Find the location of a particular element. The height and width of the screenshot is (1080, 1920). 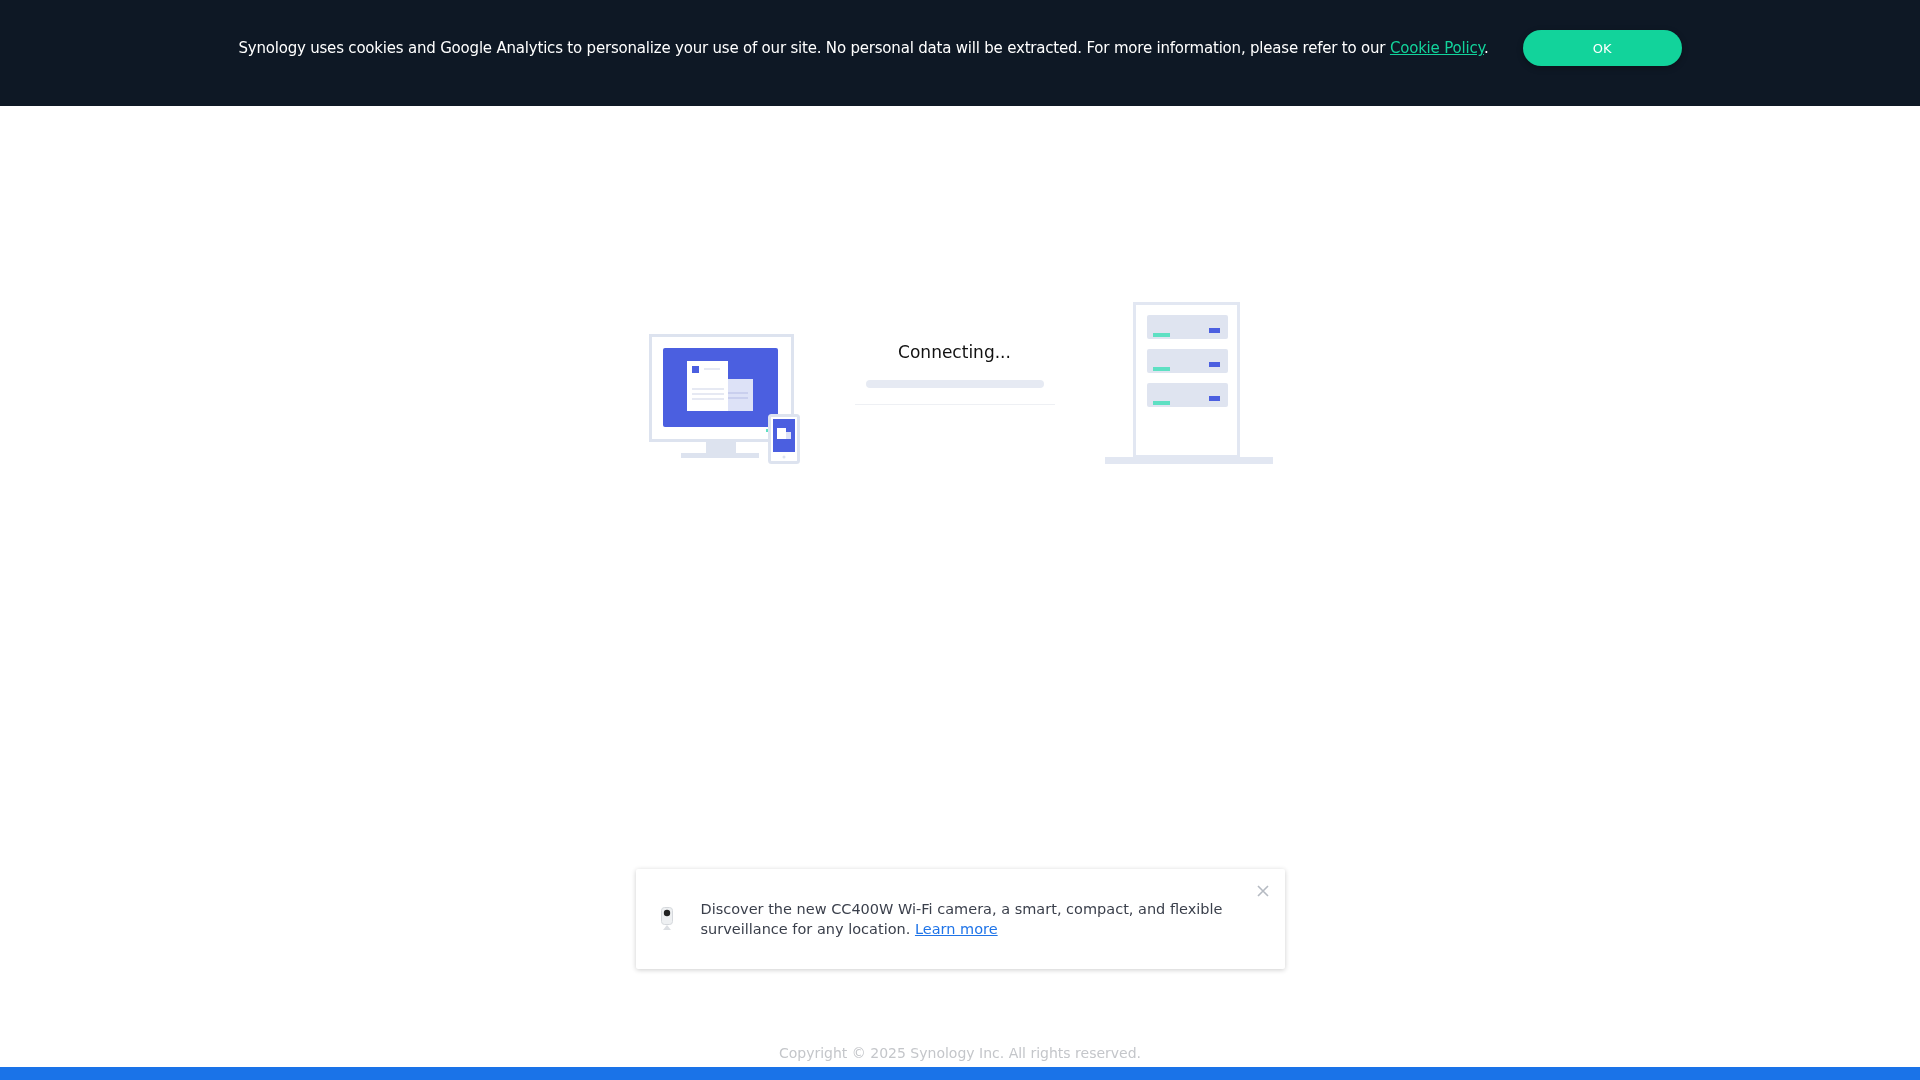

cookie-notice: Synology uses cookies and Google Analytics to personalize your use of our site. No personal data will be extracted. For more information, please refer to our Cookie Policy. is located at coordinates (863, 48).